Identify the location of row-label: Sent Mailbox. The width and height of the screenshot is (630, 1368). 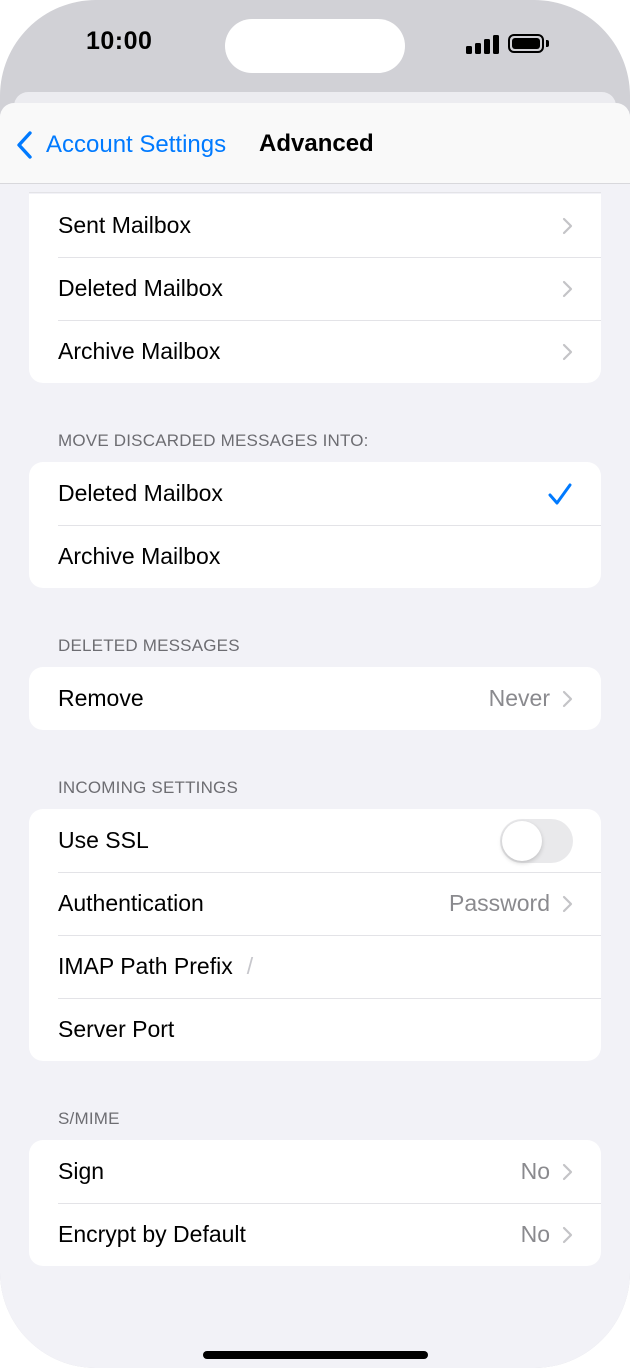
(124, 225).